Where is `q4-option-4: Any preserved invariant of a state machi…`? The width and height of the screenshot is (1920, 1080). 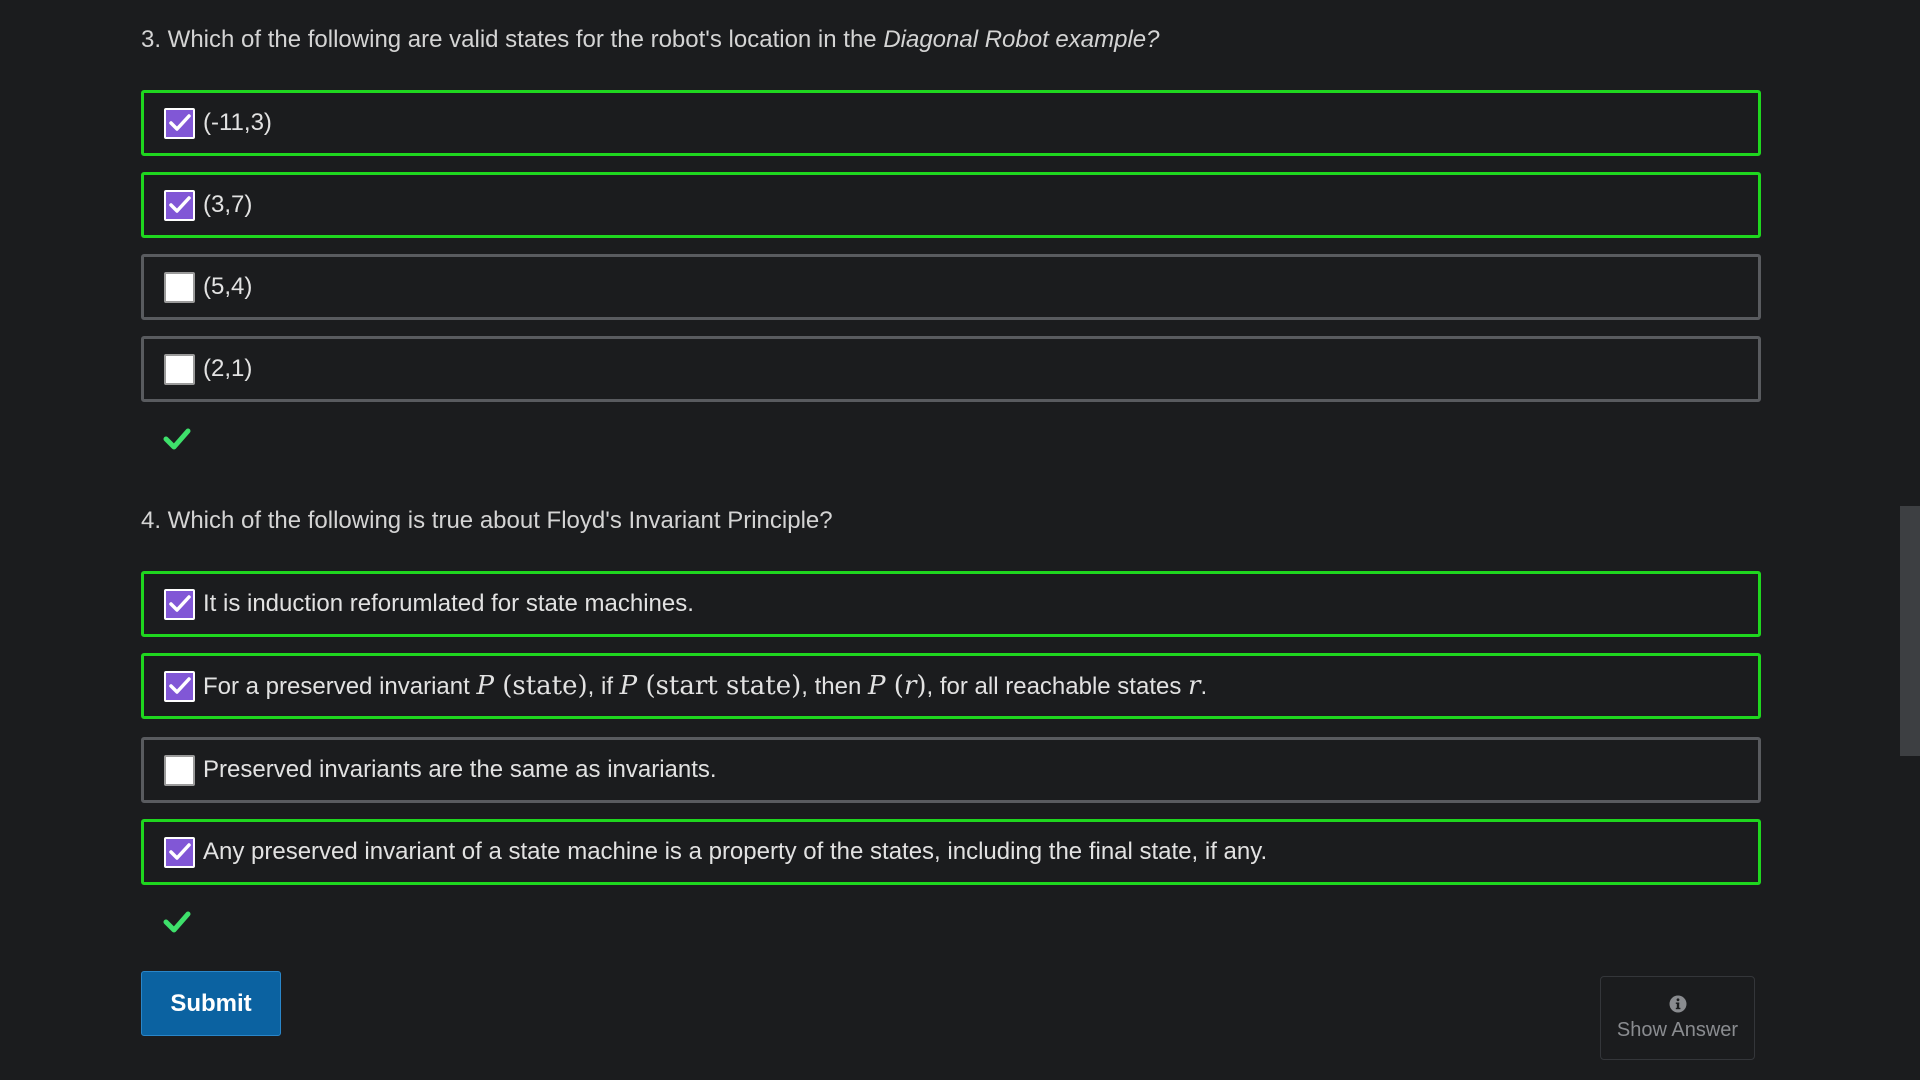 q4-option-4: Any preserved invariant of a state machi… is located at coordinates (951, 852).